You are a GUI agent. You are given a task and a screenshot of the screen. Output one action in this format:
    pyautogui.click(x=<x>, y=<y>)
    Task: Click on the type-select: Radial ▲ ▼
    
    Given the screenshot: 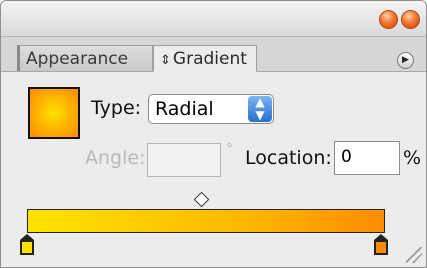 What is the action you would take?
    pyautogui.click(x=211, y=109)
    